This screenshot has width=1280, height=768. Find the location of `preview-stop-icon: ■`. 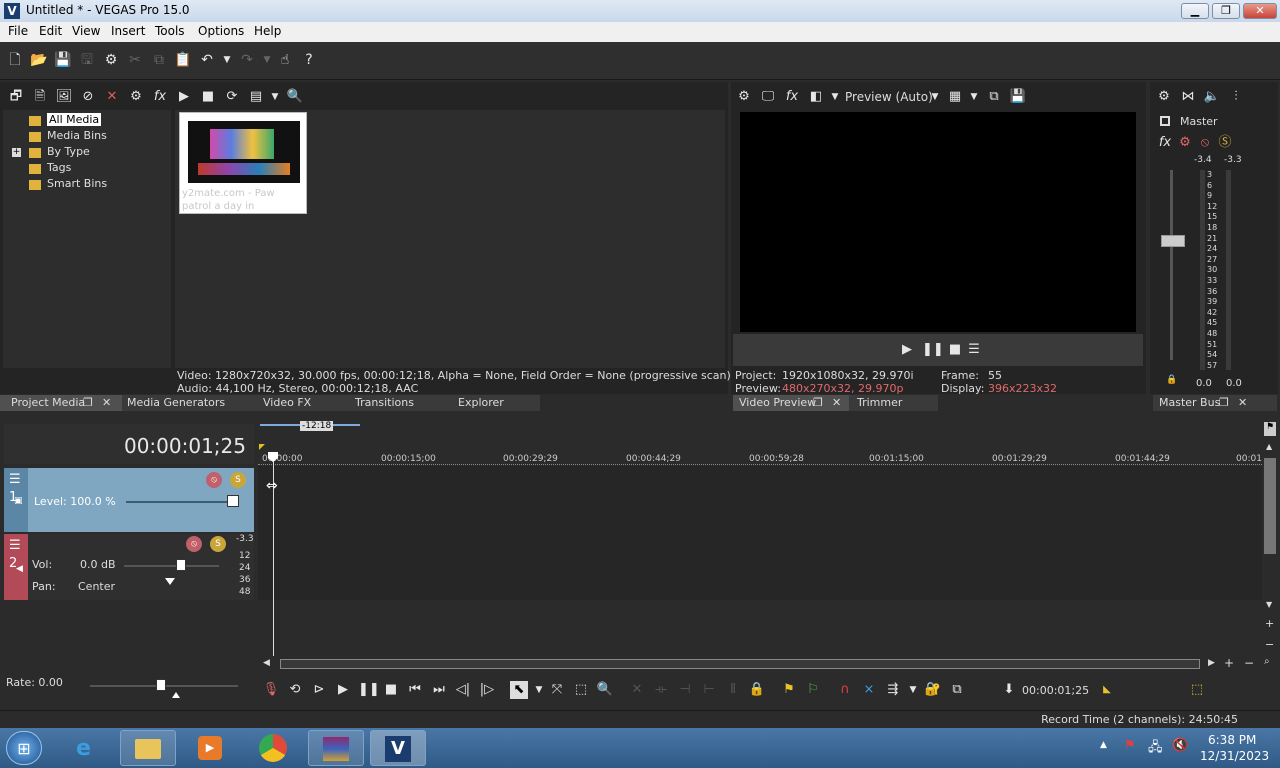

preview-stop-icon: ■ is located at coordinates (955, 350).